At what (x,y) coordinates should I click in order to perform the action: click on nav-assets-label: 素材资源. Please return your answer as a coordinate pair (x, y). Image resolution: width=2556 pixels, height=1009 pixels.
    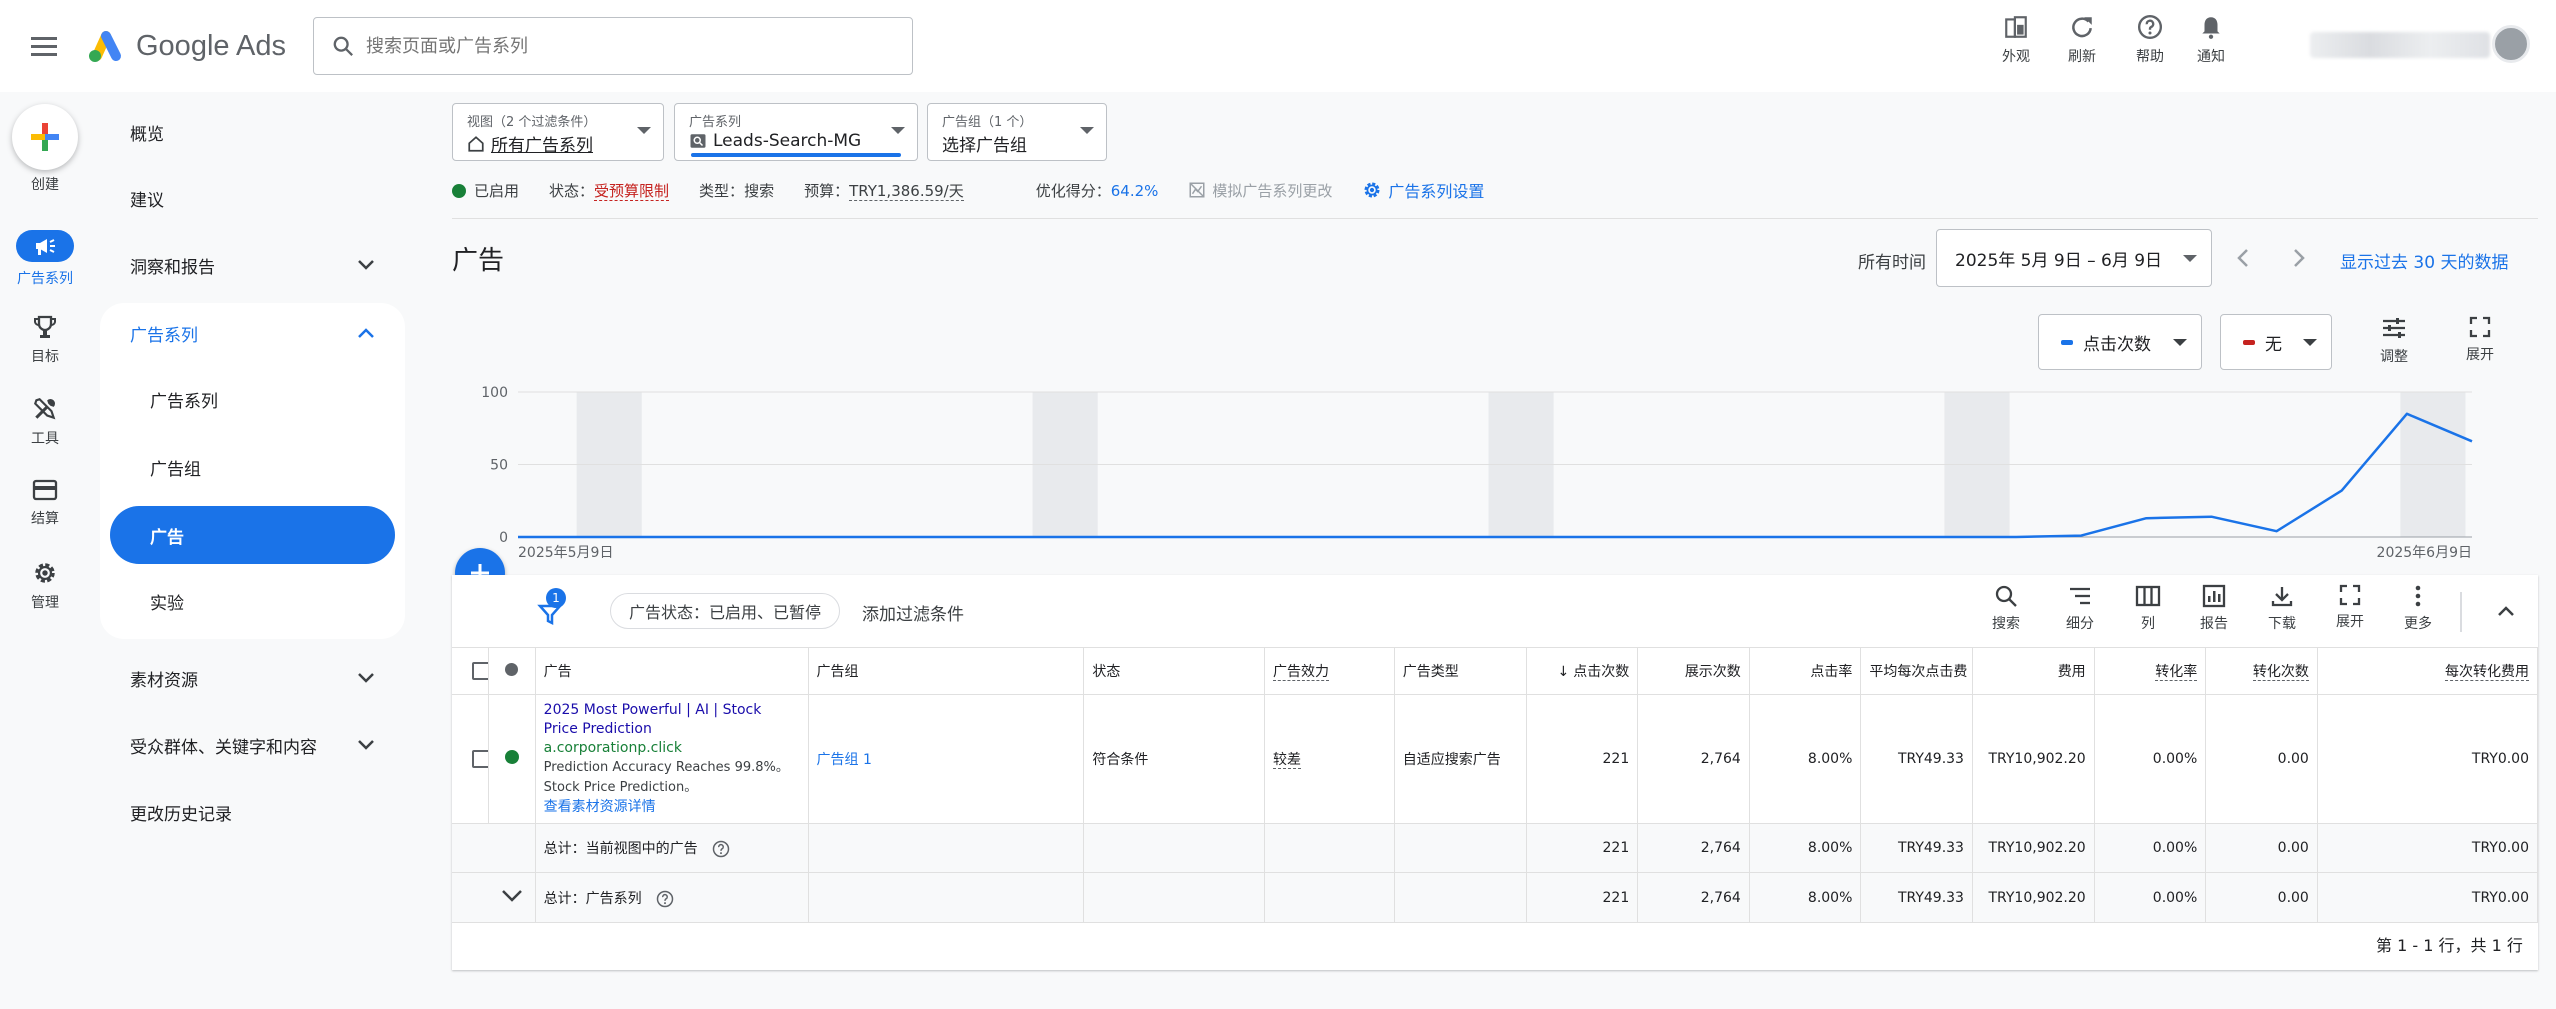
    Looking at the image, I should click on (164, 680).